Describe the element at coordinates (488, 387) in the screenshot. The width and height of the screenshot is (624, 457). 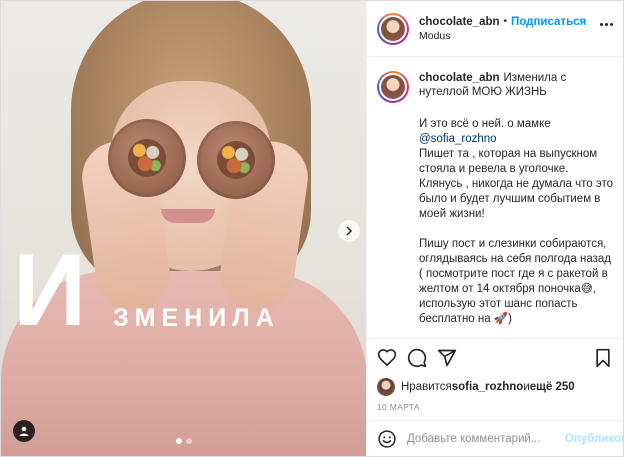
I see `liker-username: sofia_rozhno` at that location.